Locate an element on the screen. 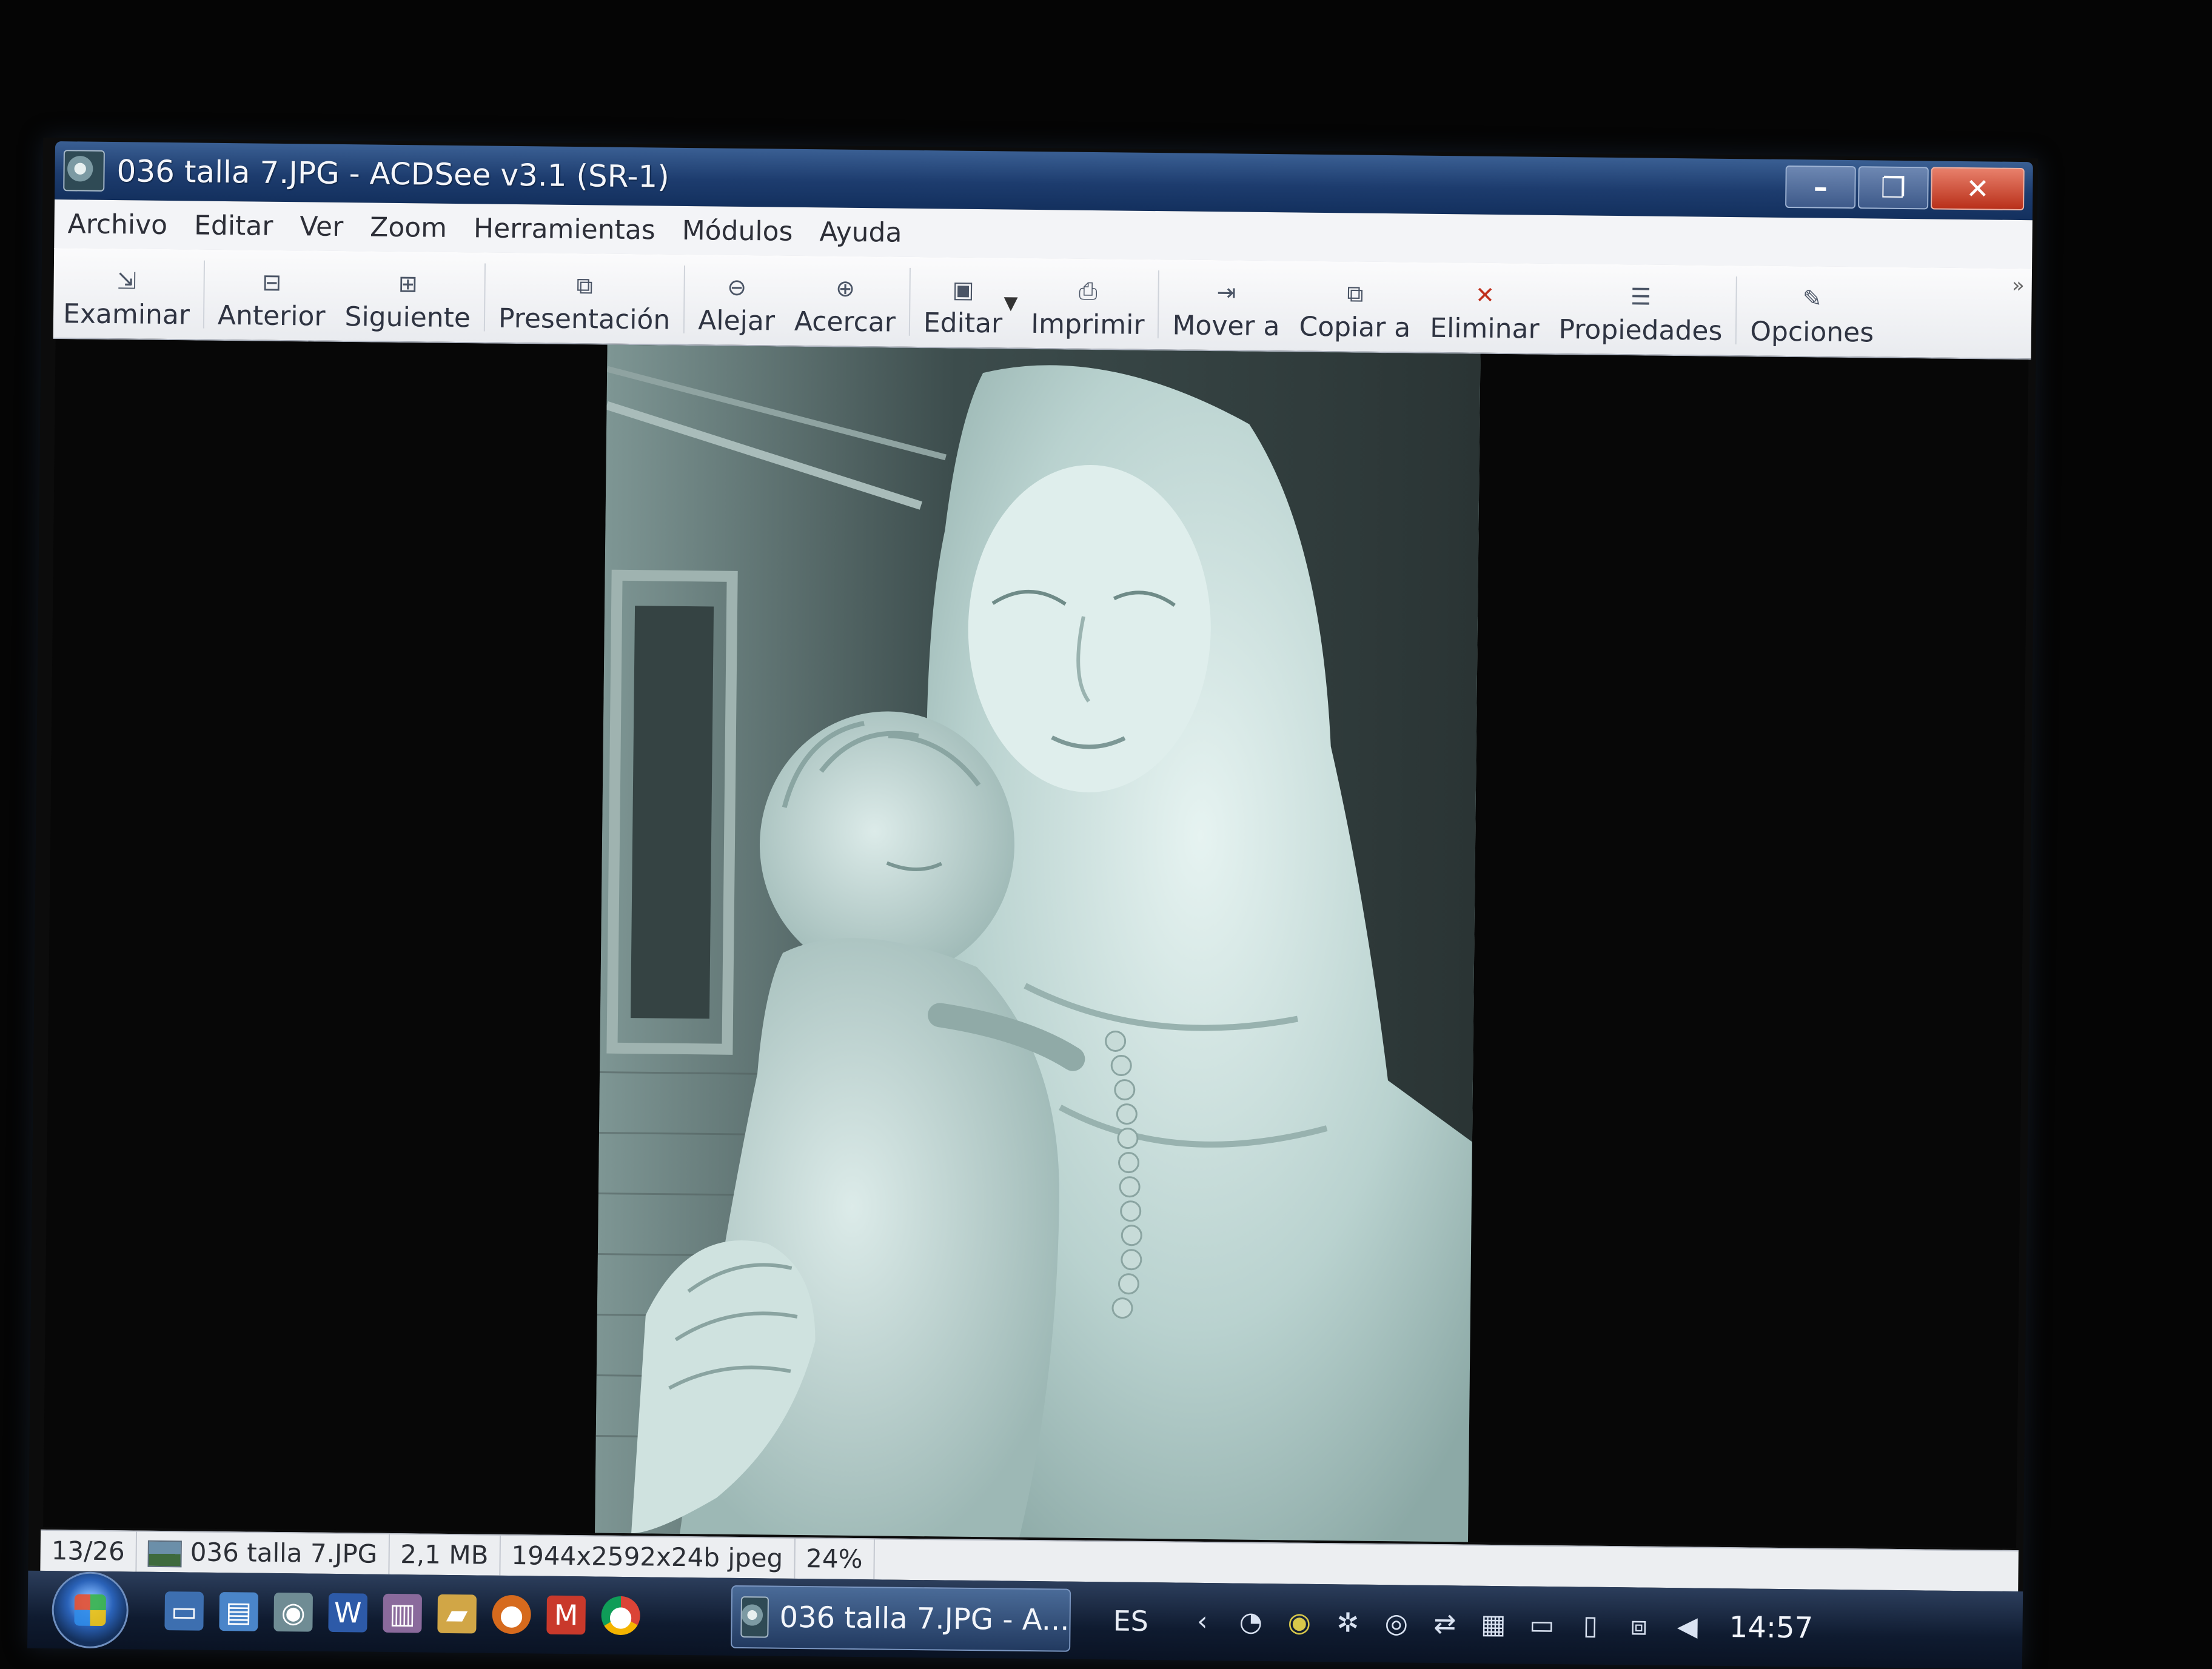  propiedades-button: ☰ Propiedades is located at coordinates (1640, 309).